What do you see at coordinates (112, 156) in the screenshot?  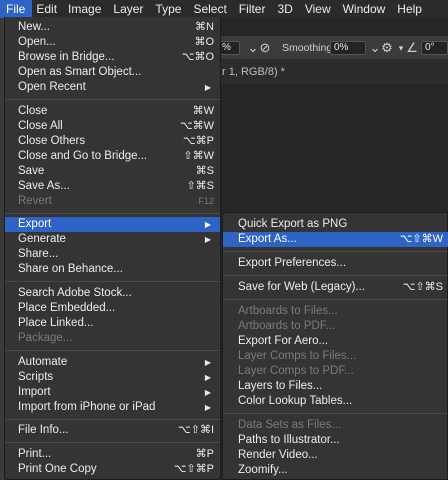 I see `menu-item-close-and-go-to-bridge: Close and Go to Bridge... ⇧⌘W` at bounding box center [112, 156].